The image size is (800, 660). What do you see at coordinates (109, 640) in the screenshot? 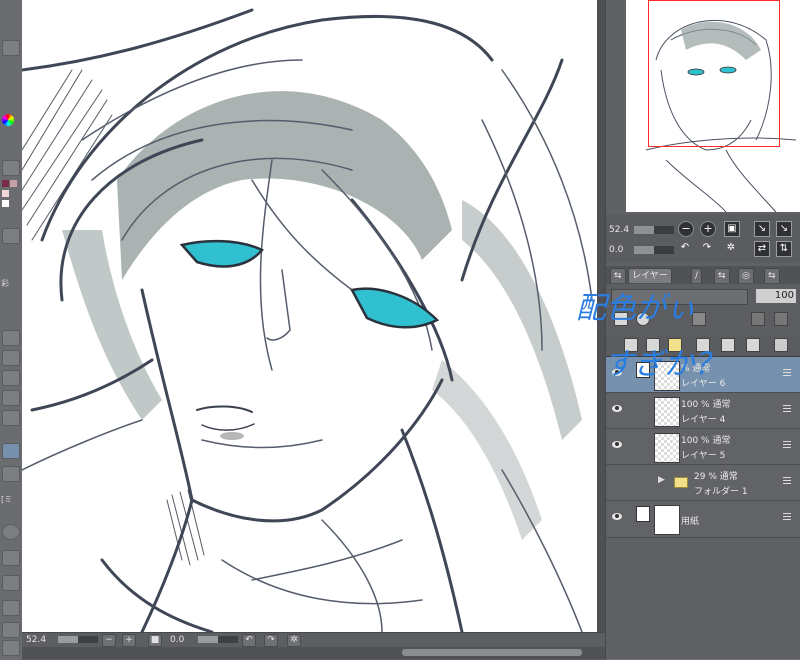
I see `zoom-out-button: −` at bounding box center [109, 640].